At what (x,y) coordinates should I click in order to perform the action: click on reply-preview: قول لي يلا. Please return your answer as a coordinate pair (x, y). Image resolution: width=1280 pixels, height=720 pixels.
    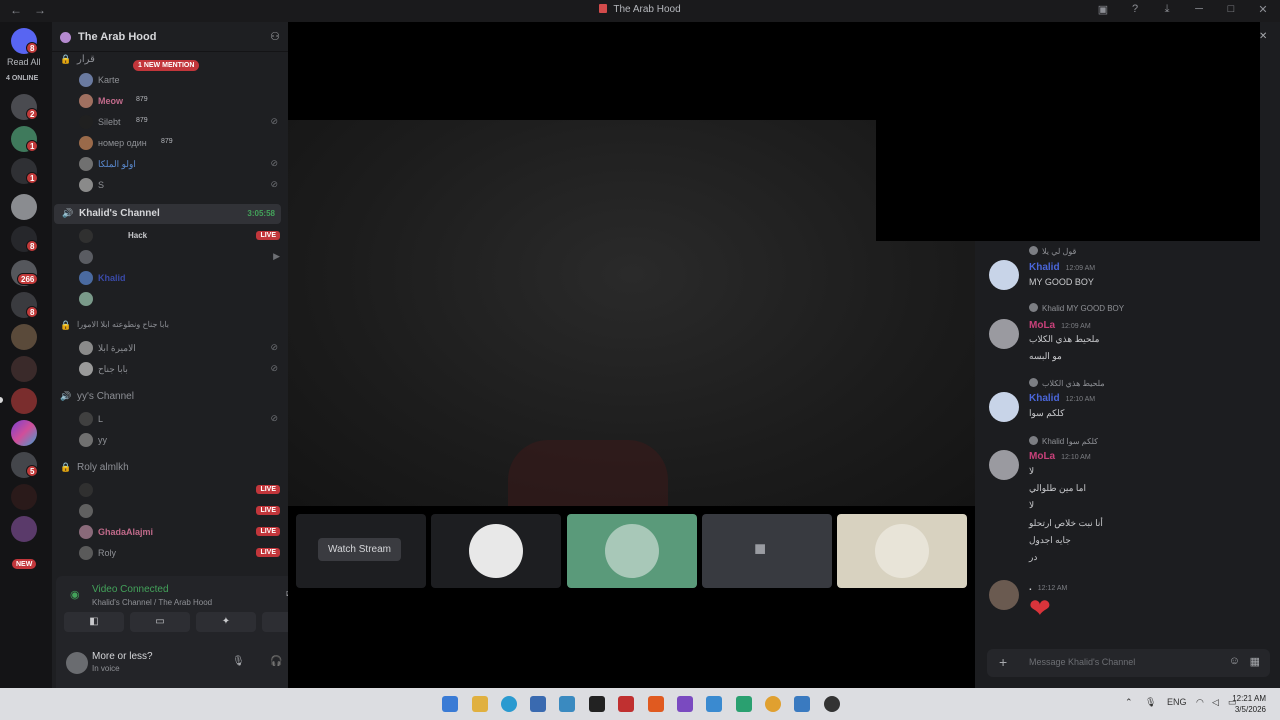
    Looking at the image, I should click on (1052, 251).